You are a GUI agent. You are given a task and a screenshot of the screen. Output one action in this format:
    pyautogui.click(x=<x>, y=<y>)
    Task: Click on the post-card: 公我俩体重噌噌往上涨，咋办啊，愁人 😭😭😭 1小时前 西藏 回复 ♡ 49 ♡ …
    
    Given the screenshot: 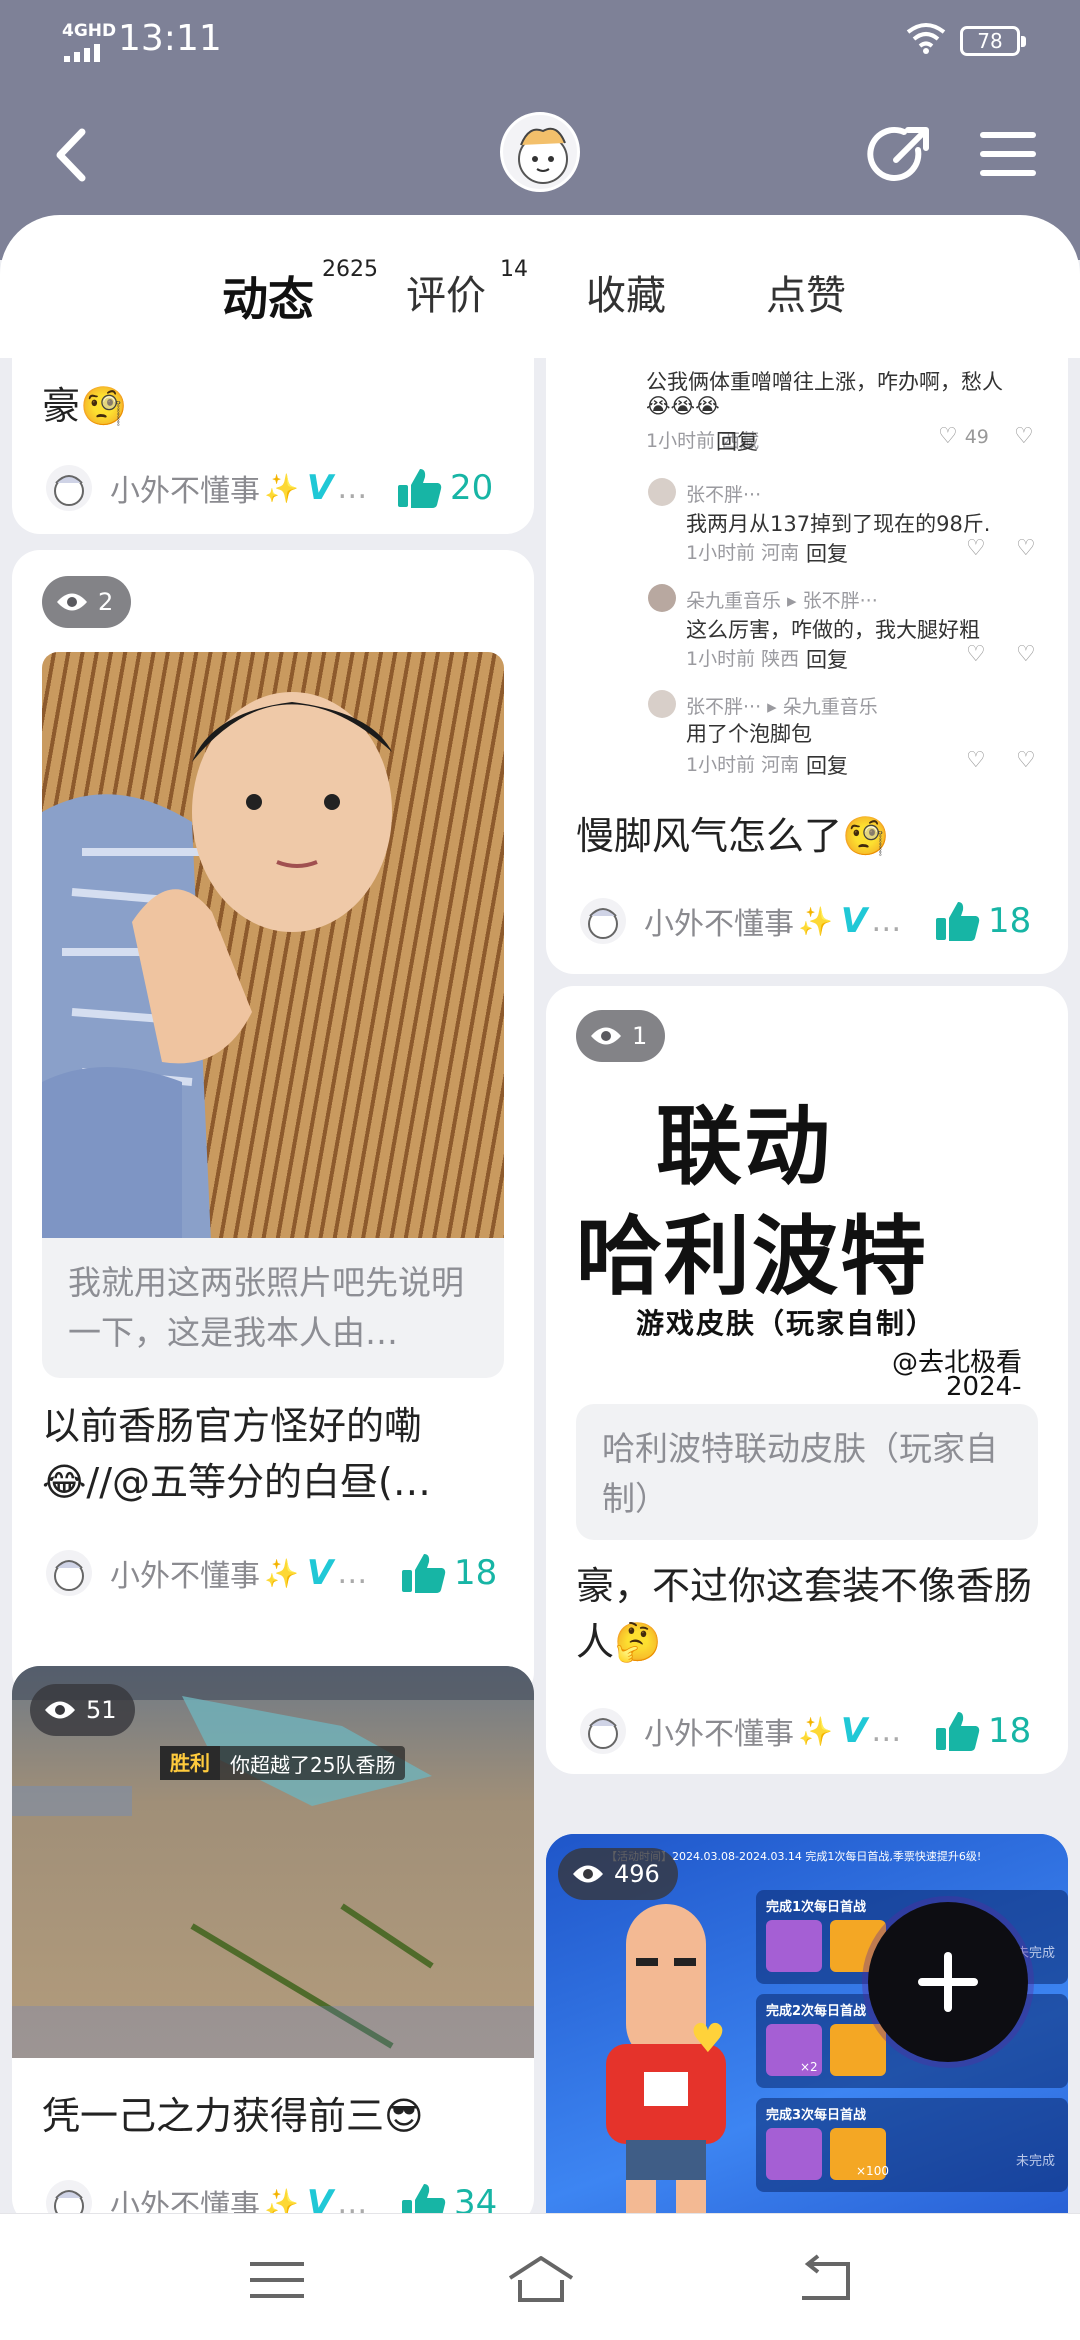 What is the action you would take?
    pyautogui.click(x=807, y=666)
    